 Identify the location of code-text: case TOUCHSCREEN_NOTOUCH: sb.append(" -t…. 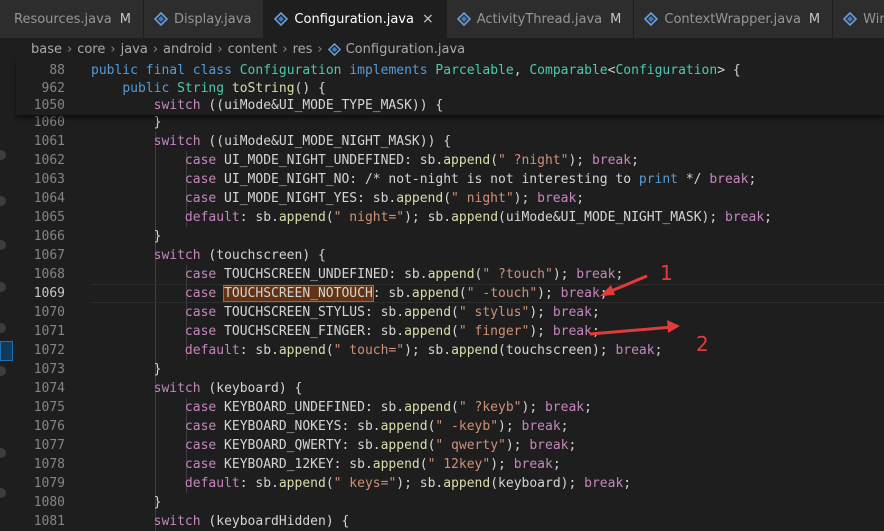
(396, 293).